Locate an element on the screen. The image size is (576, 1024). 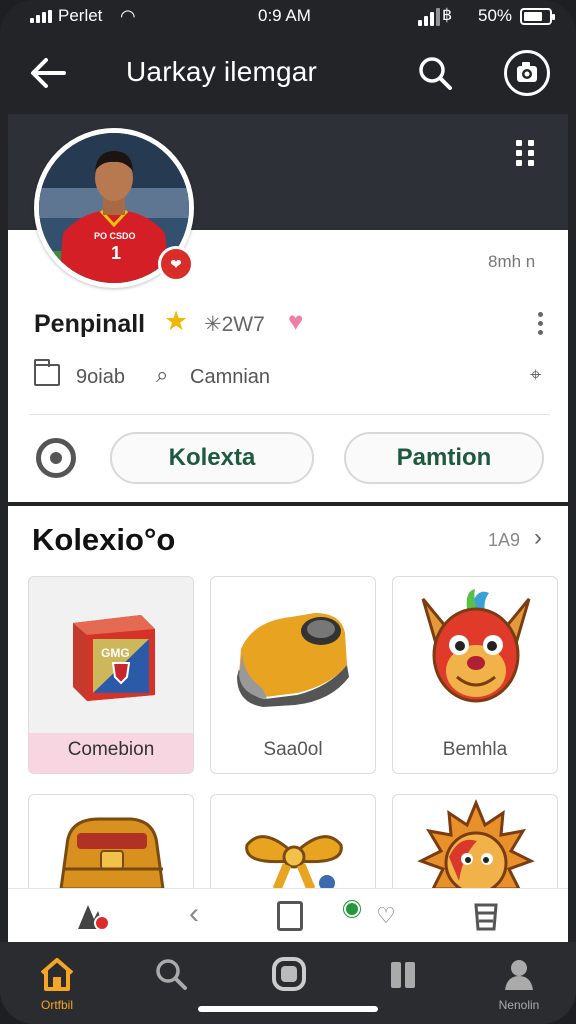
home-indicator is located at coordinates (288, 1009).